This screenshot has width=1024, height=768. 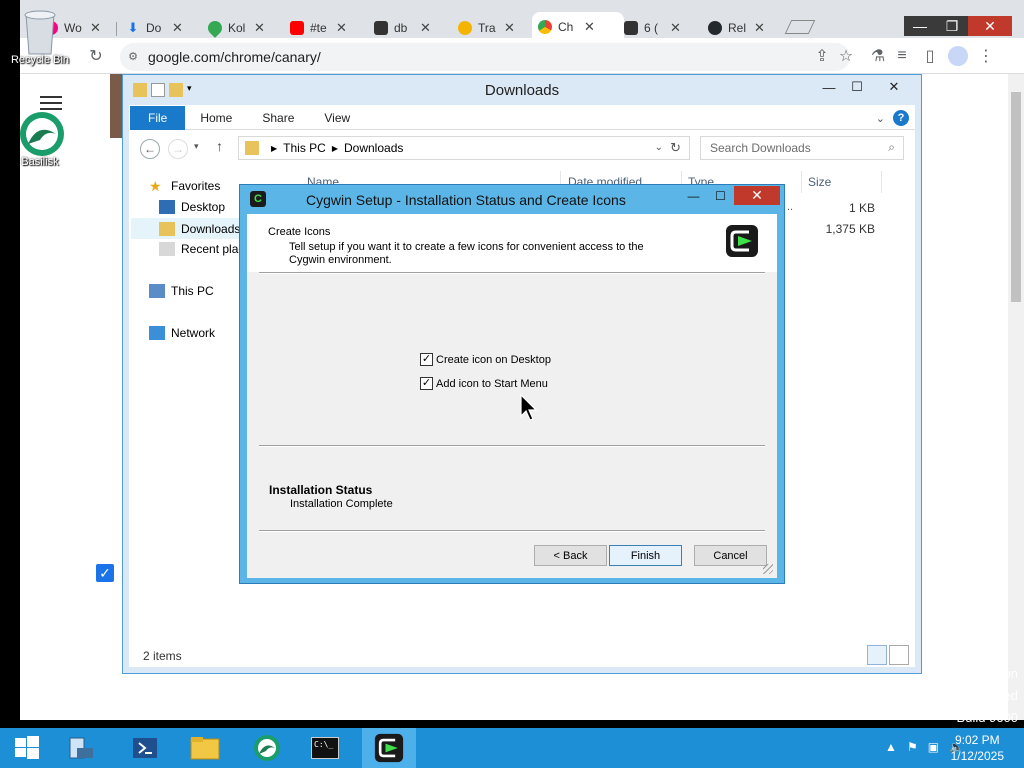 What do you see at coordinates (304, 148) in the screenshot?
I see `breadcrumb-this-pc: This PC` at bounding box center [304, 148].